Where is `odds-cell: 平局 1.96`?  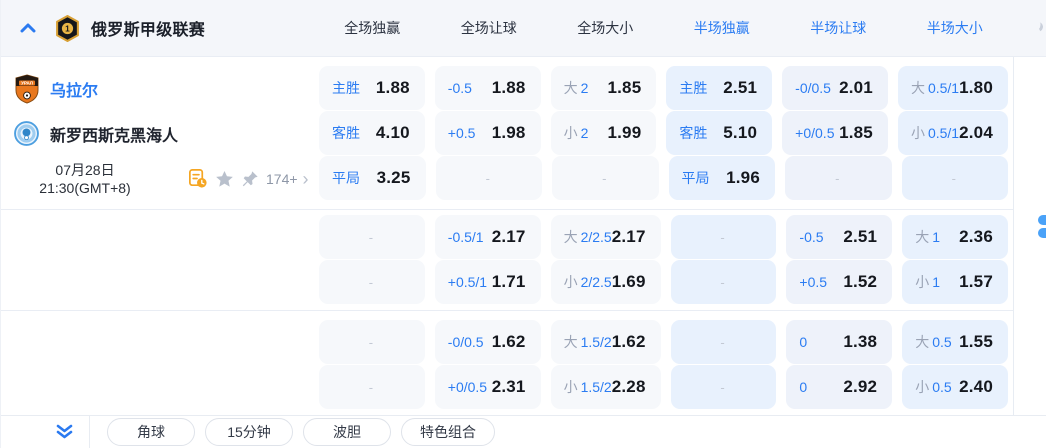
odds-cell: 平局 1.96 is located at coordinates (721, 178).